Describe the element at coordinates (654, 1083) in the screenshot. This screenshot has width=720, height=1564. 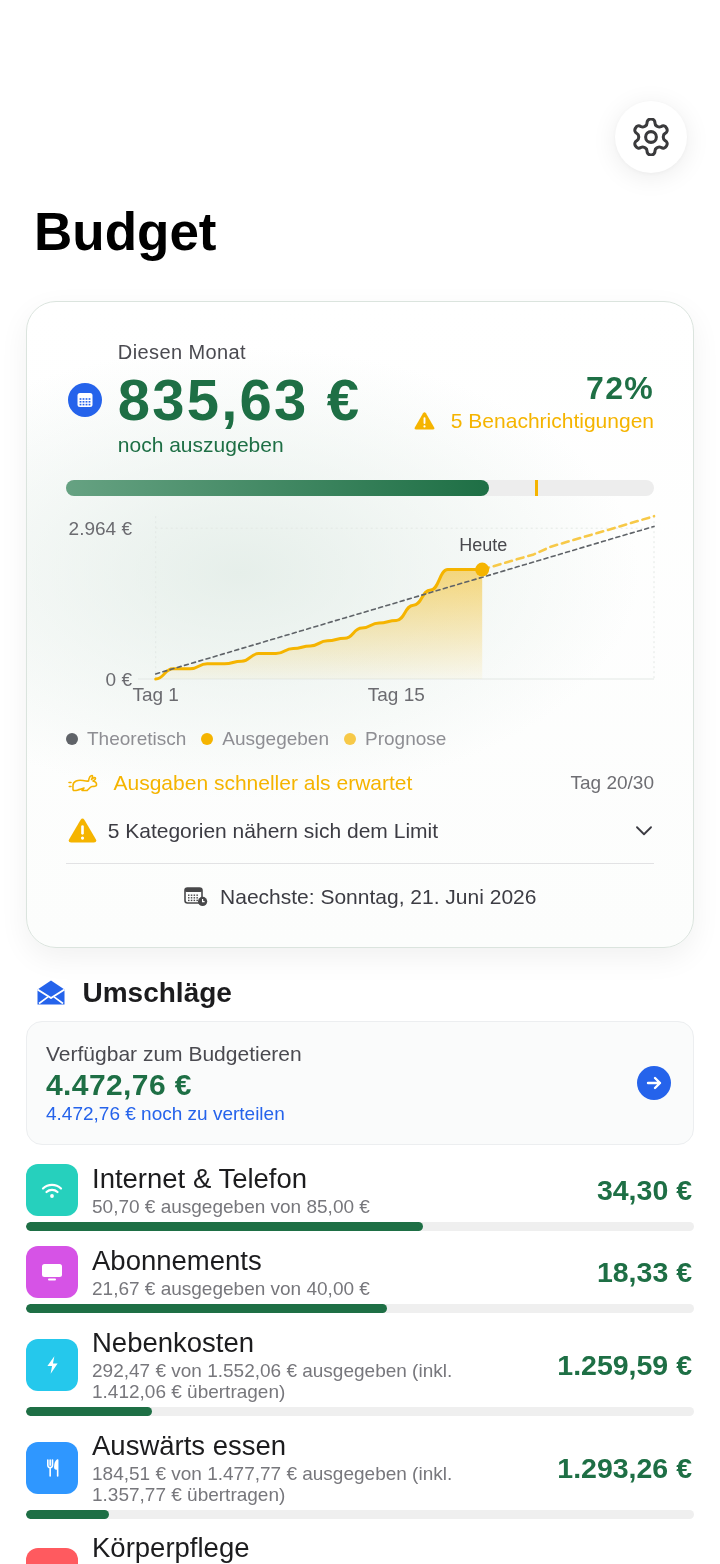
I see `forward-button` at that location.